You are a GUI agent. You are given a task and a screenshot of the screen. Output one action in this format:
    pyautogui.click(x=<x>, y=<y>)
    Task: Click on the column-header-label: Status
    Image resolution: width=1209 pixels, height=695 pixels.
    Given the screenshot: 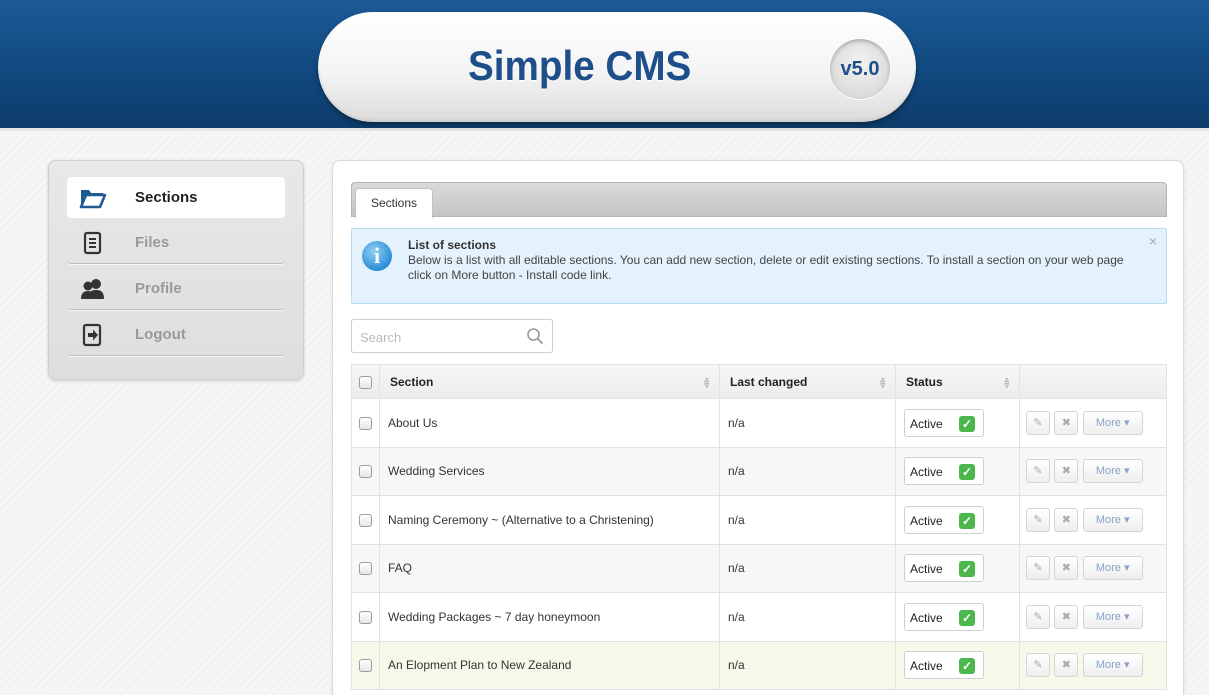 What is the action you would take?
    pyautogui.click(x=924, y=381)
    